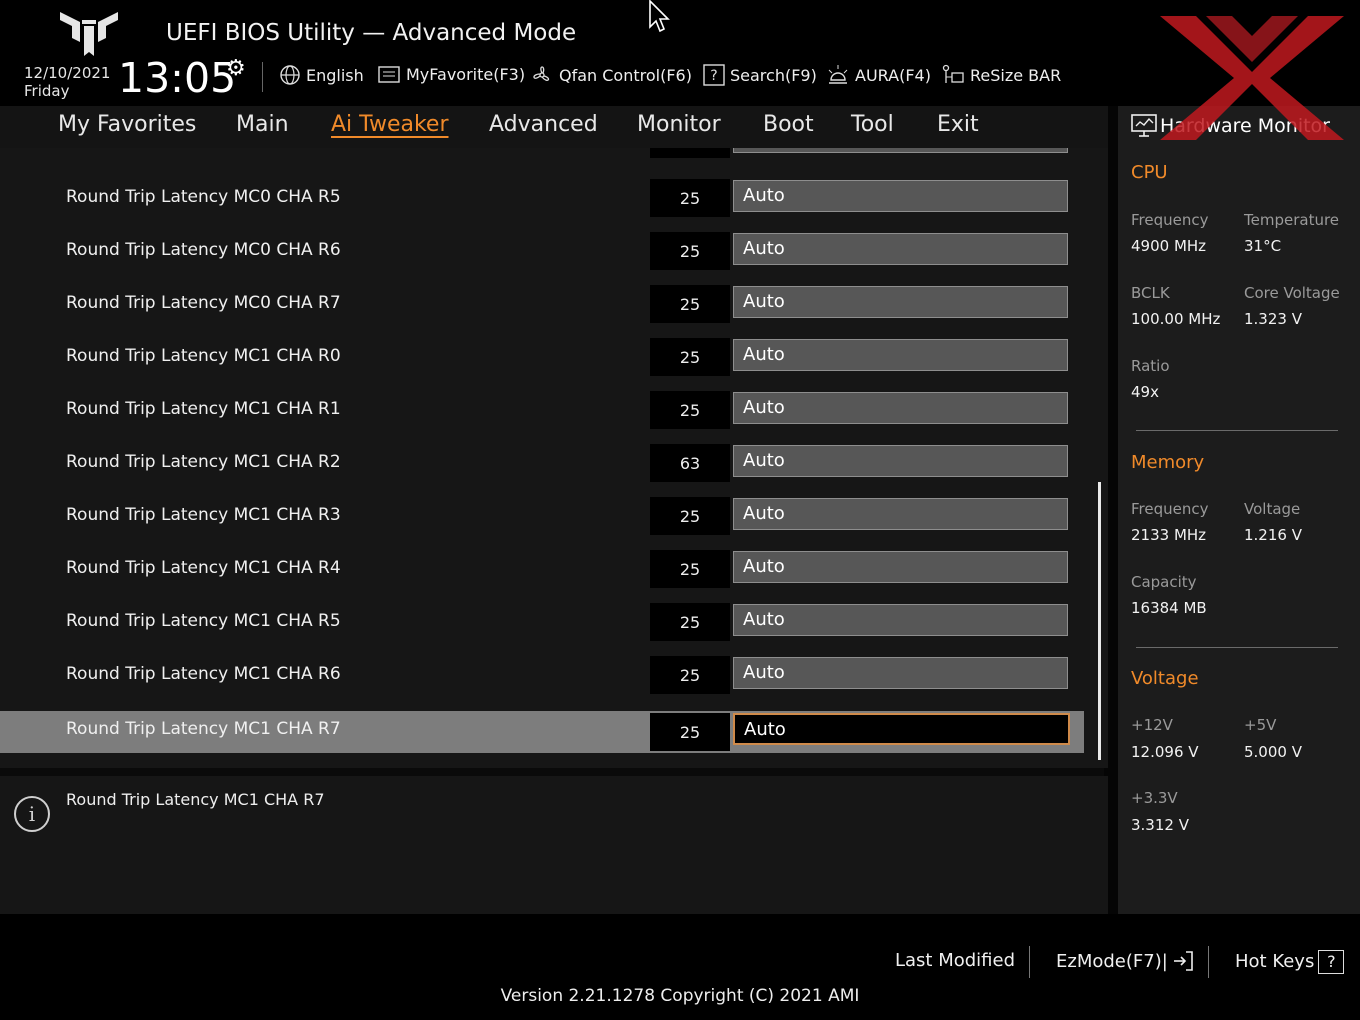  I want to click on version-text: Version 2.21.1278 Copyright (C) 2021 AMI, so click(680, 996).